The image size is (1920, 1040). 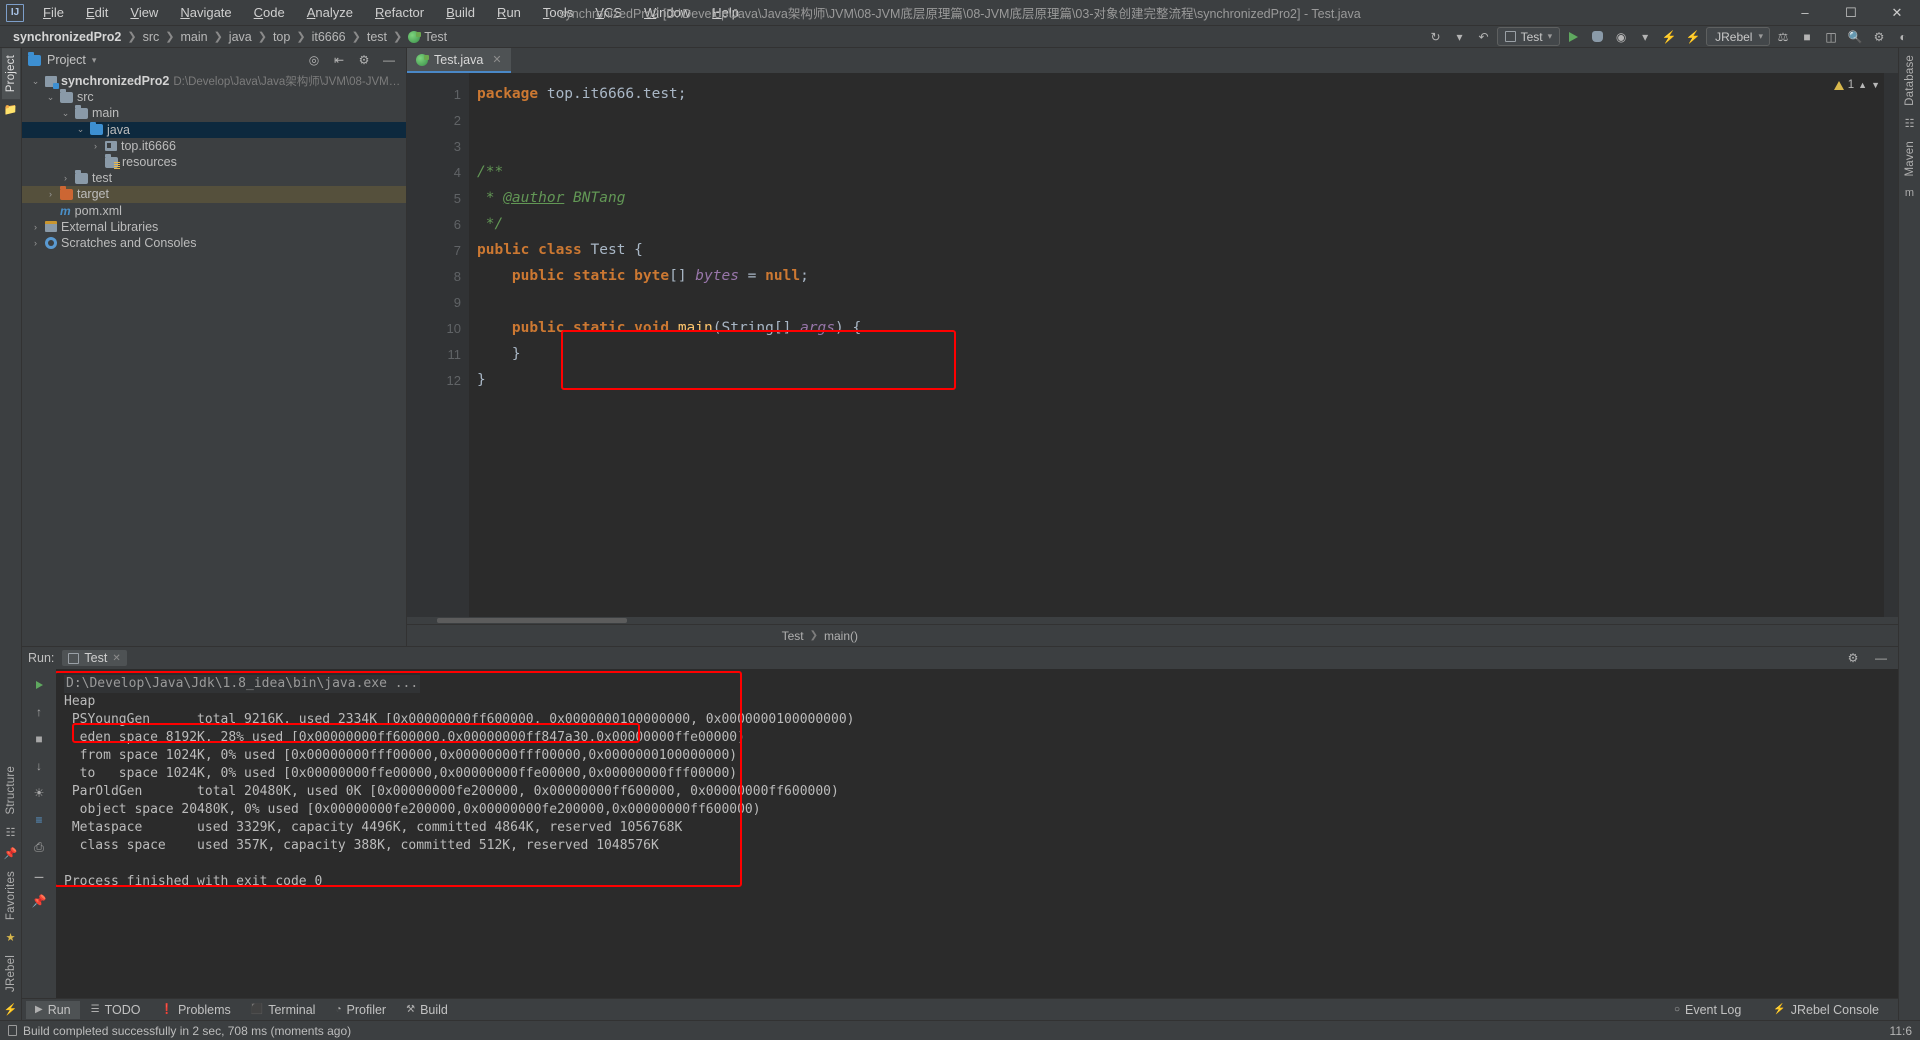 What do you see at coordinates (438, 302) in the screenshot?
I see `line-number-9: 9` at bounding box center [438, 302].